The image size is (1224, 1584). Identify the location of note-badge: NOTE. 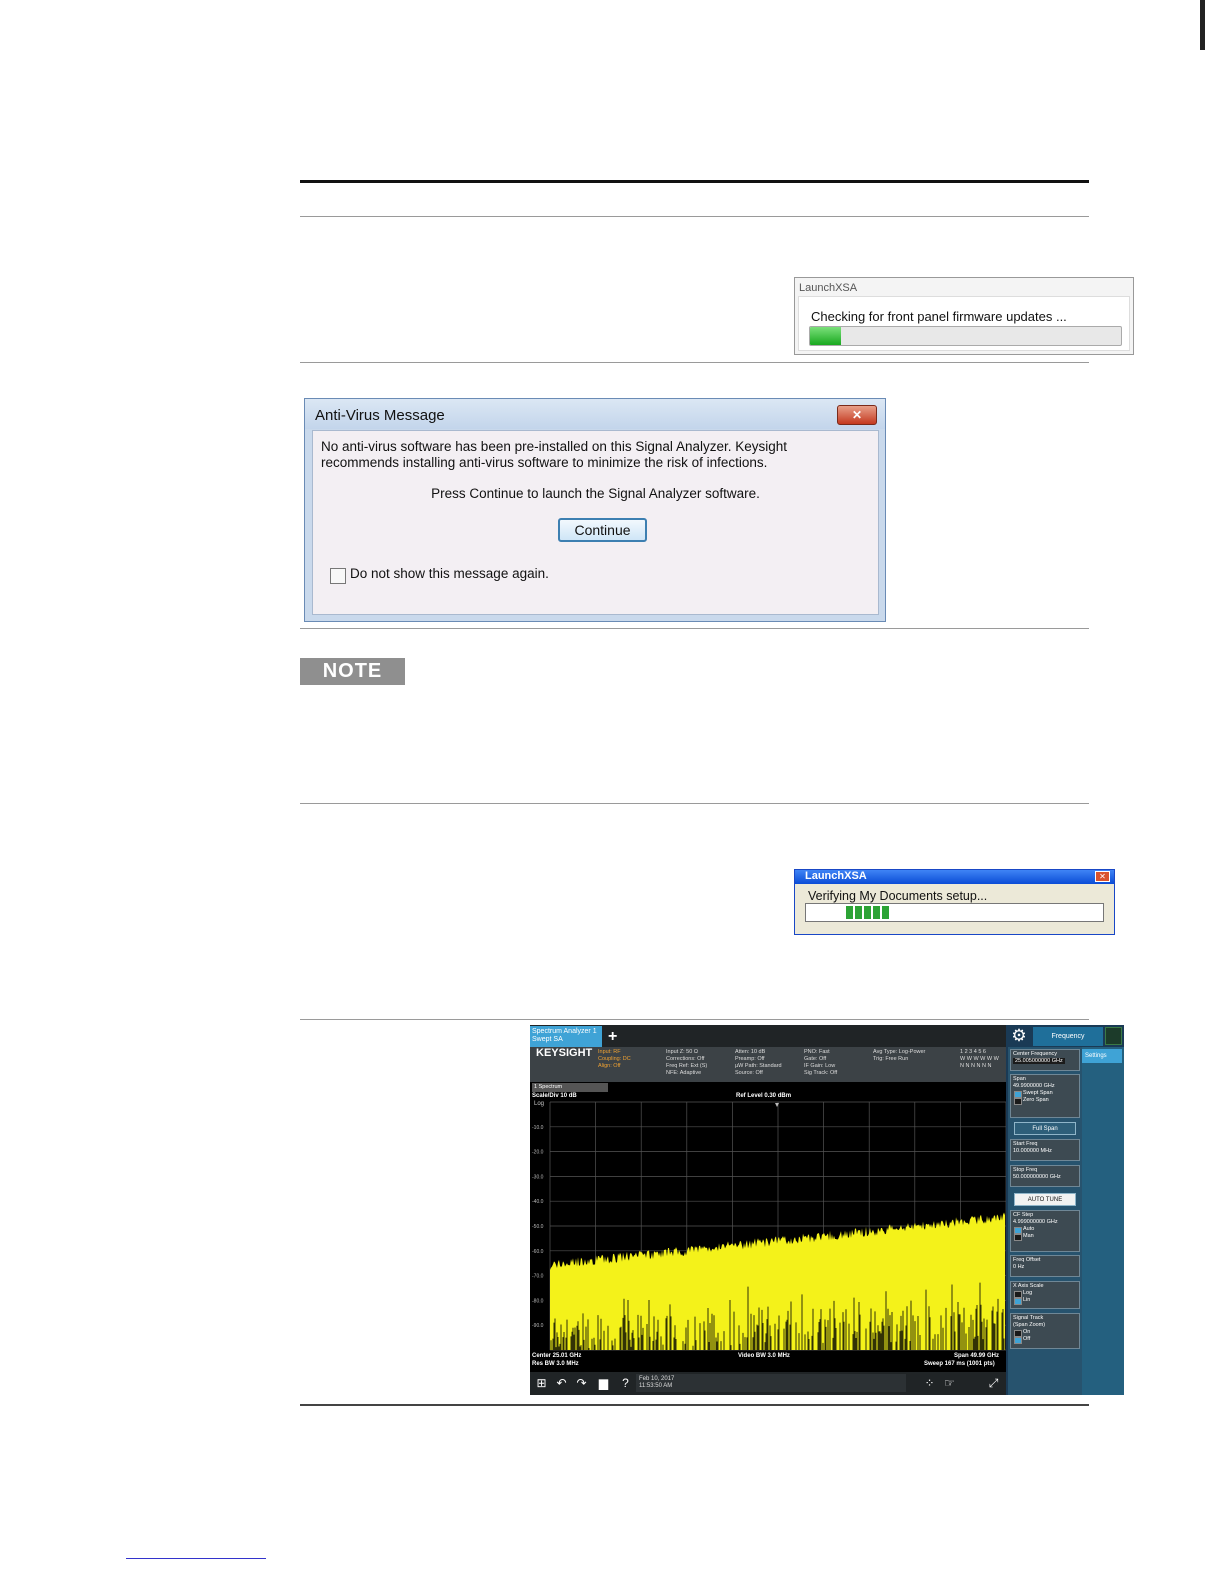
(352, 671).